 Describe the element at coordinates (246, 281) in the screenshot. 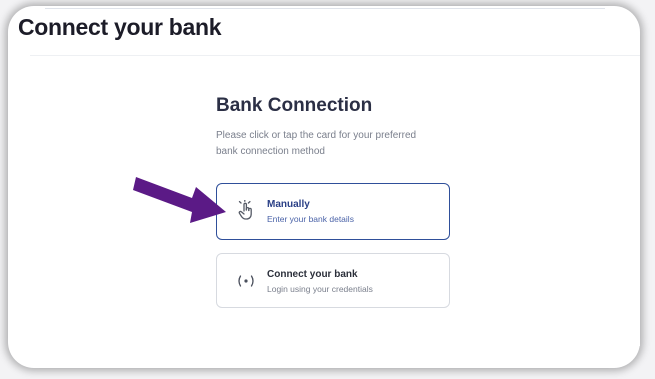

I see `wireless-signal-icon` at that location.